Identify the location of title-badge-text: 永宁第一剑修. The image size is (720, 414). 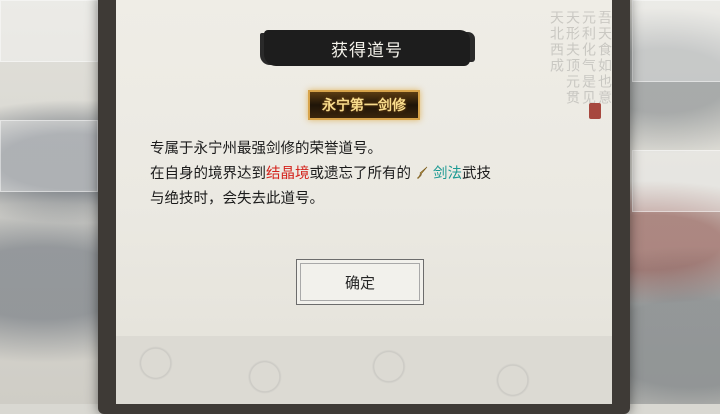
(364, 106).